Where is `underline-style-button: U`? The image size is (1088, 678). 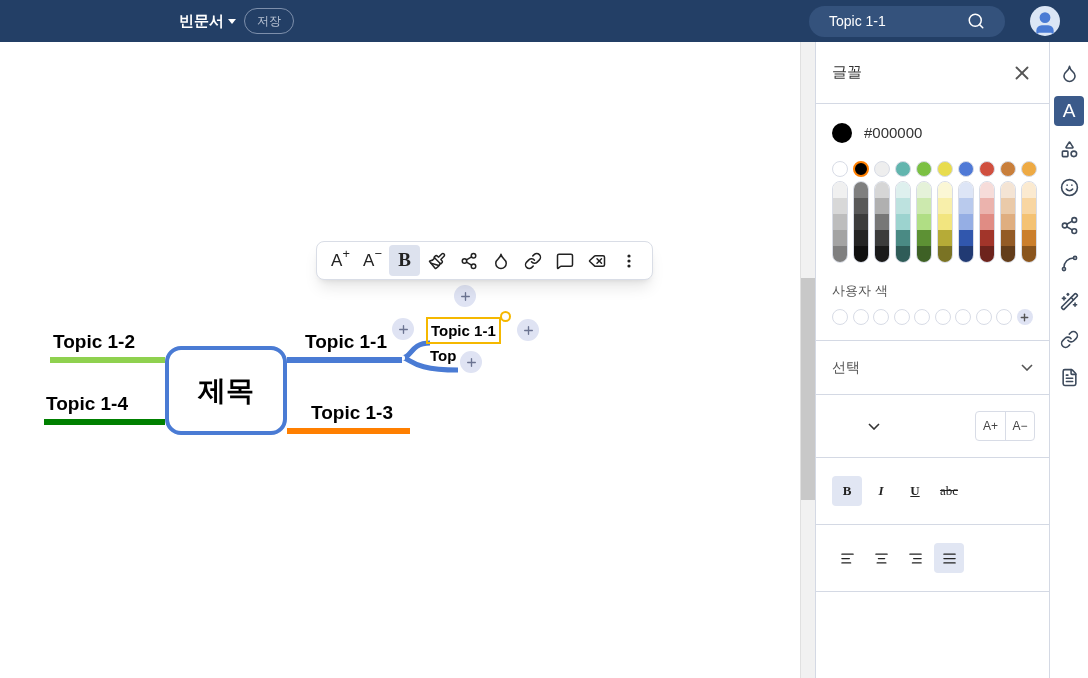
underline-style-button: U is located at coordinates (915, 491).